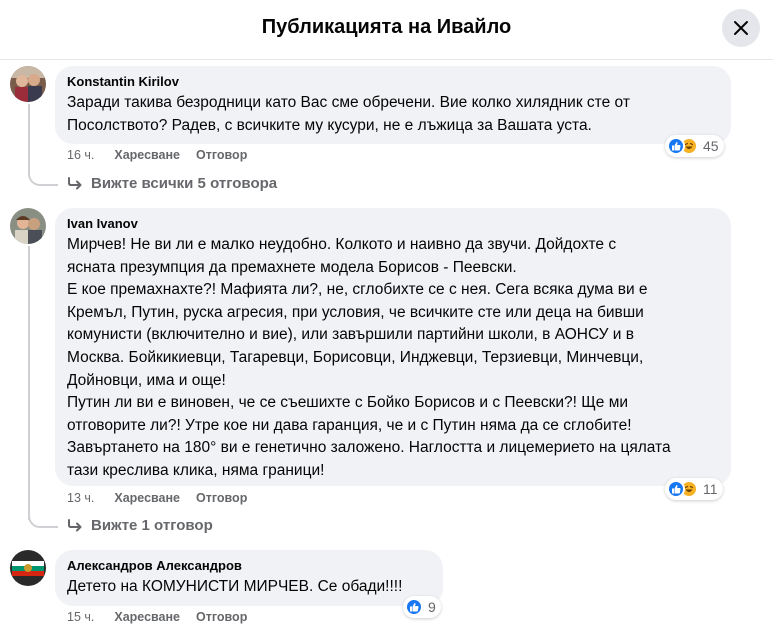 The height and width of the screenshot is (628, 773). I want to click on close-button, so click(741, 28).